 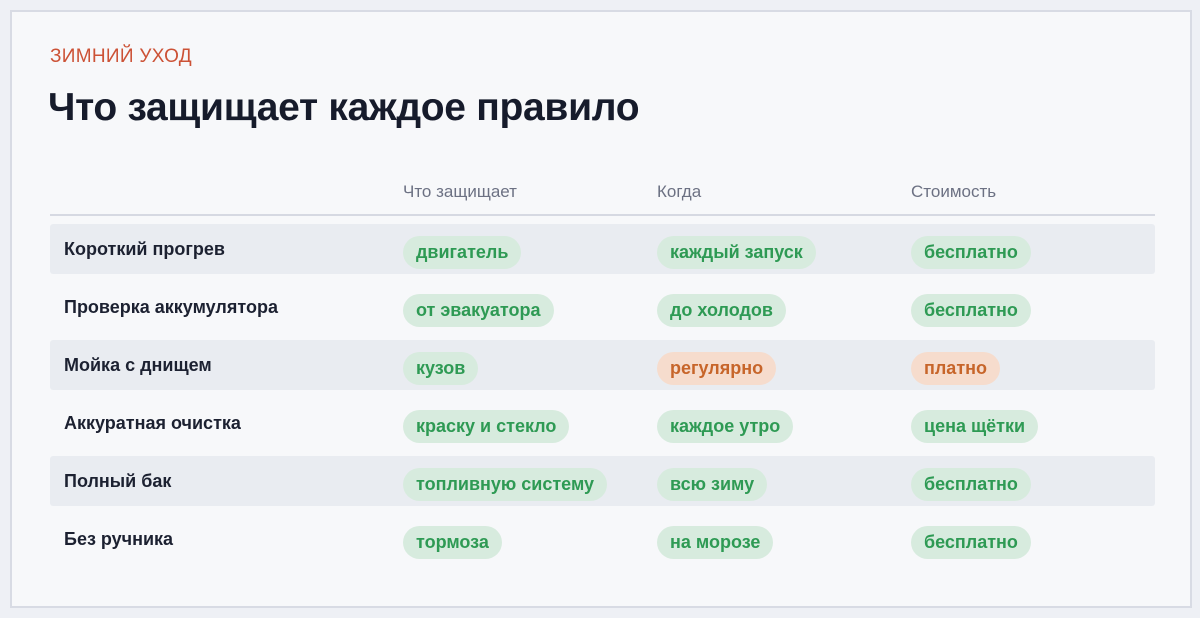 I want to click on when-pill: всю зиму, so click(x=712, y=484).